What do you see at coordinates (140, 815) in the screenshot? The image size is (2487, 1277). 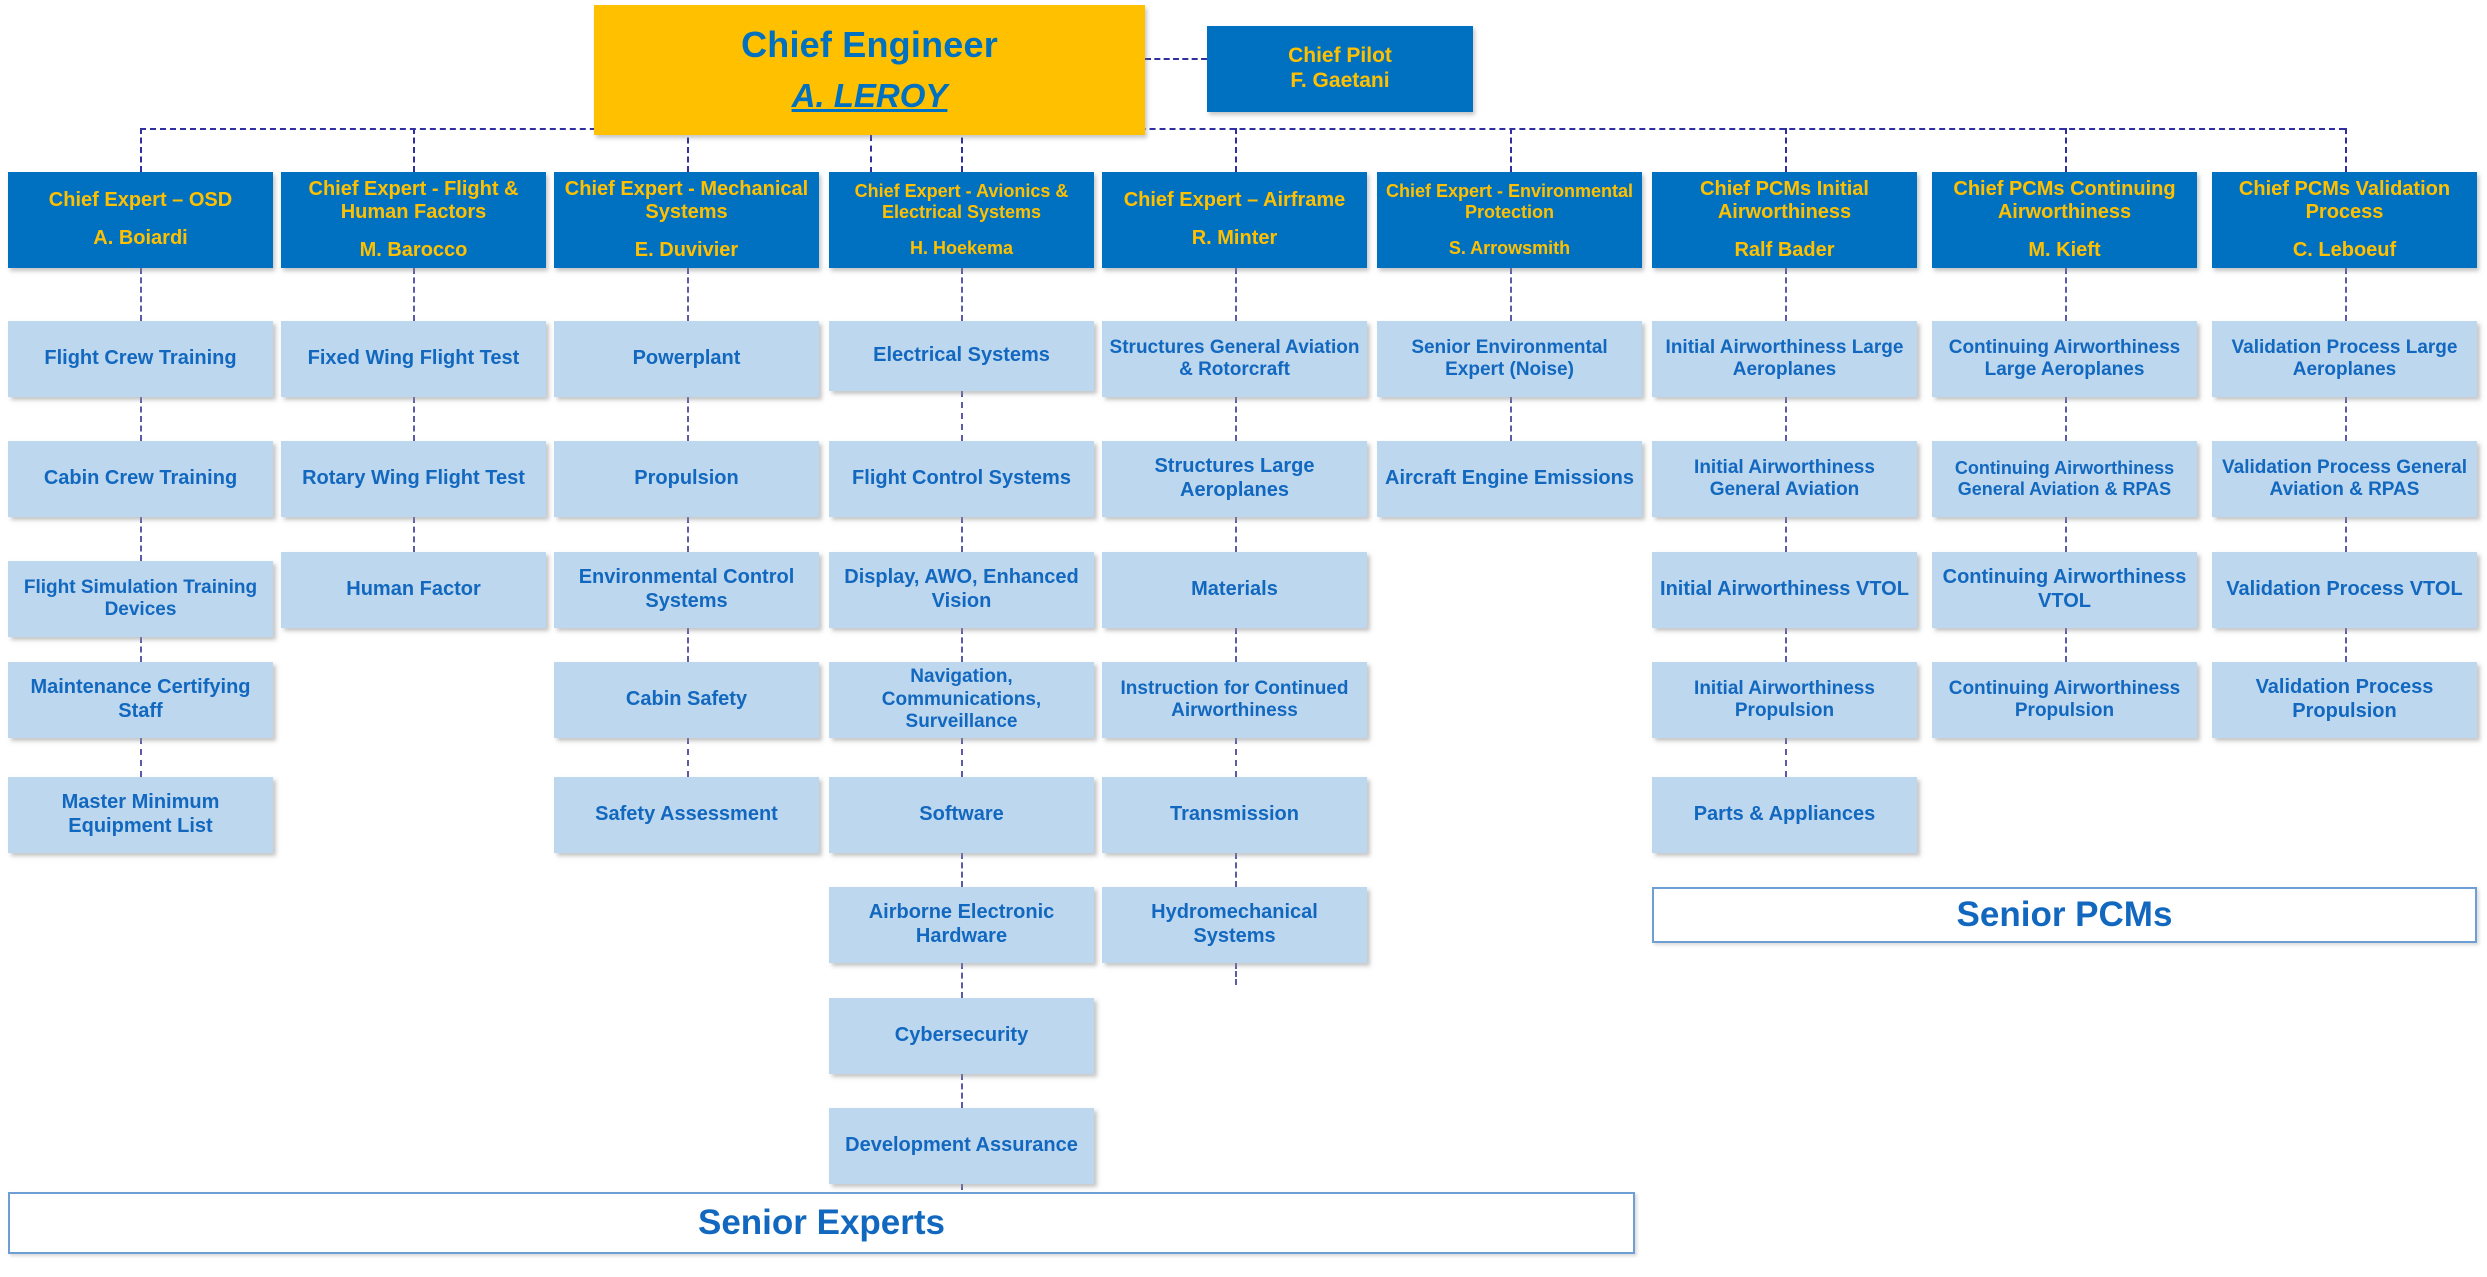 I see `leaf-0-4: Master Minimum Equipment List` at bounding box center [140, 815].